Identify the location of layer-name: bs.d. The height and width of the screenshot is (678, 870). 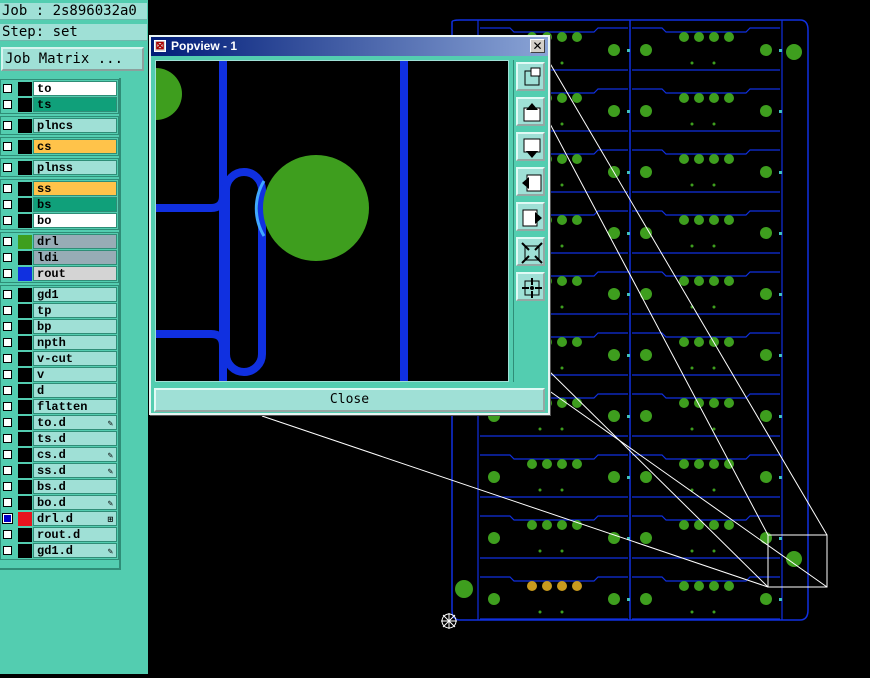
(75, 486).